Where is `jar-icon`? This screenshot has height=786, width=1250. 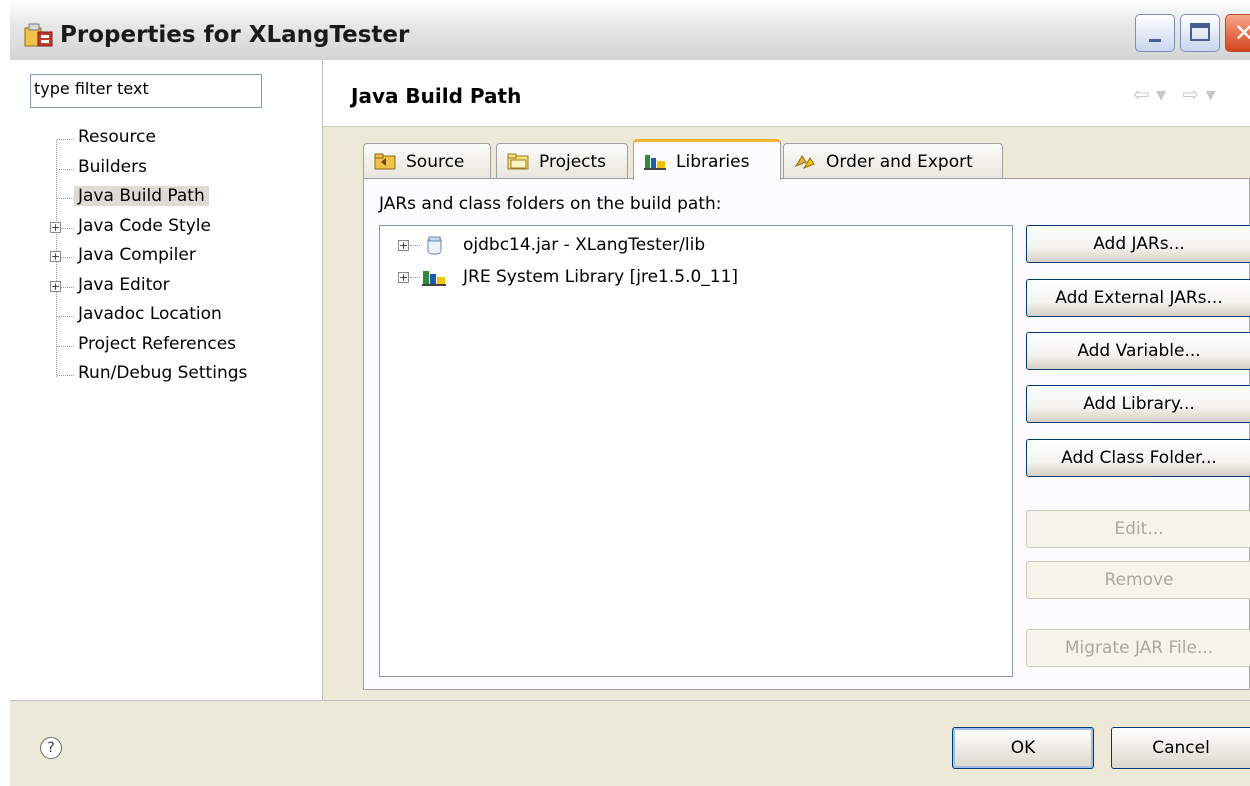 jar-icon is located at coordinates (434, 245).